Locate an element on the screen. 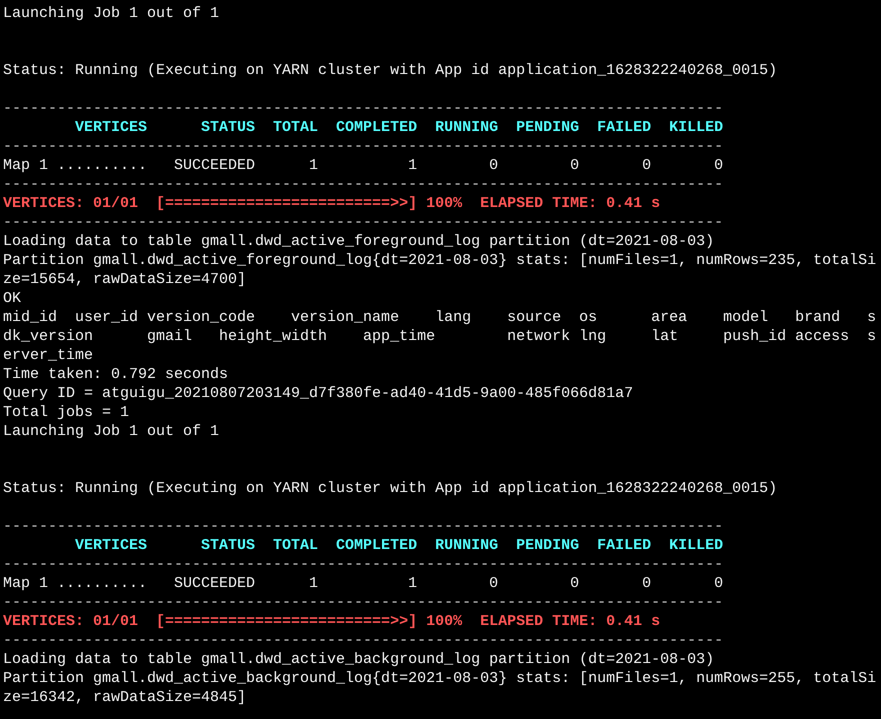 The image size is (881, 719). terminal-line: Partition gmall.dwd_active_foreground_log{dt=2021-08-03} stats: [numFiles=1, numRows=235, totalSi is located at coordinates (439, 260).